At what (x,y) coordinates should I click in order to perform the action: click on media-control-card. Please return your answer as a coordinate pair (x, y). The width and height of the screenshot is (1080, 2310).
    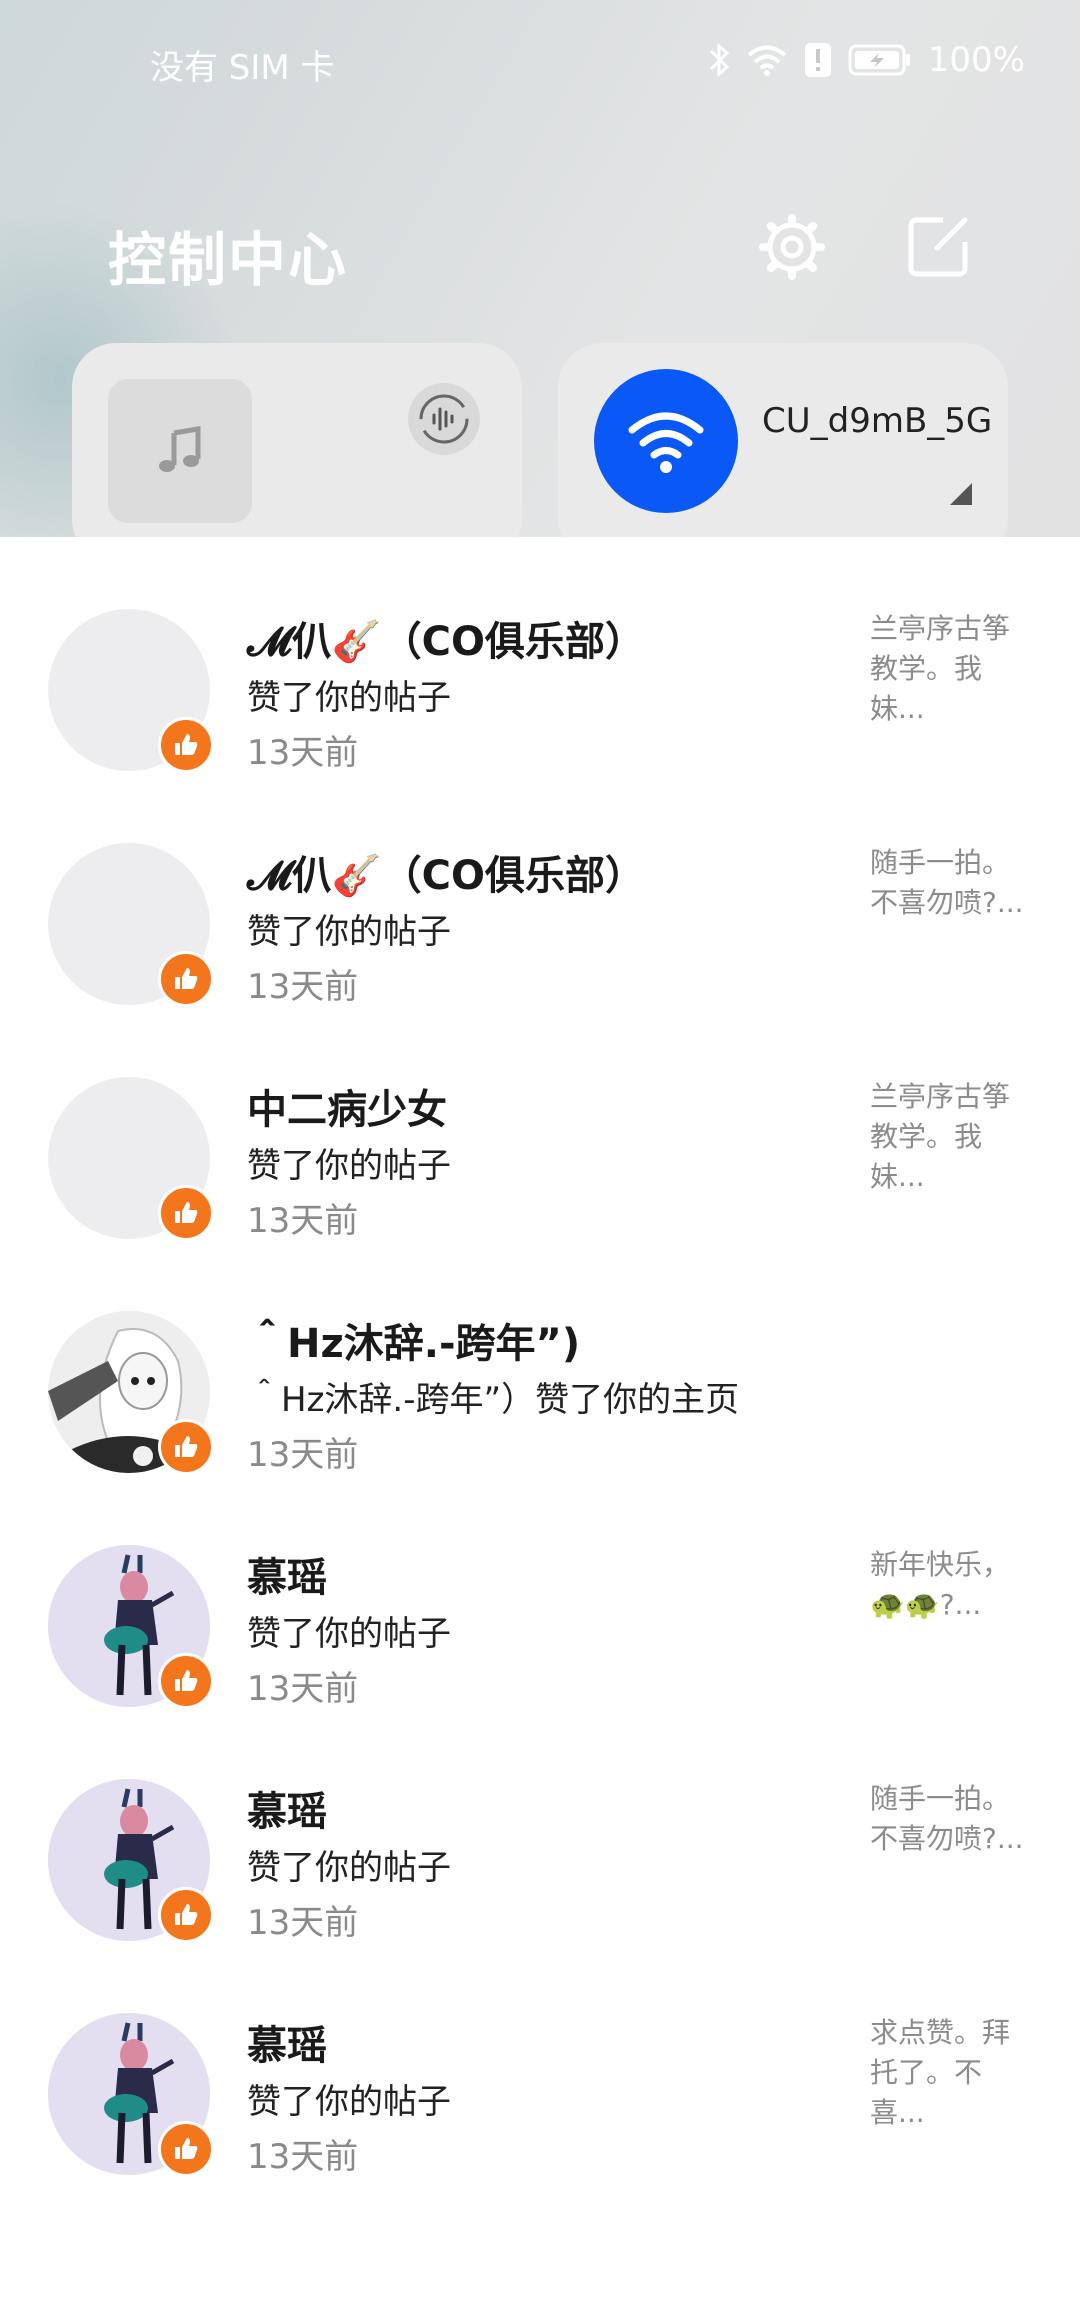
    Looking at the image, I should click on (297, 440).